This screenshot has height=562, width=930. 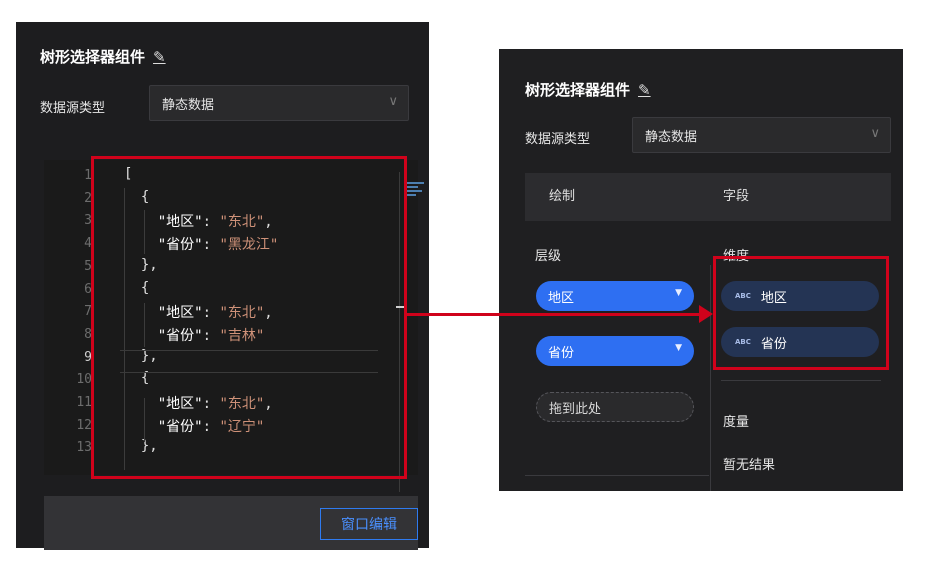 What do you see at coordinates (708, 197) in the screenshot?
I see `config-tabs: 绘制 字段` at bounding box center [708, 197].